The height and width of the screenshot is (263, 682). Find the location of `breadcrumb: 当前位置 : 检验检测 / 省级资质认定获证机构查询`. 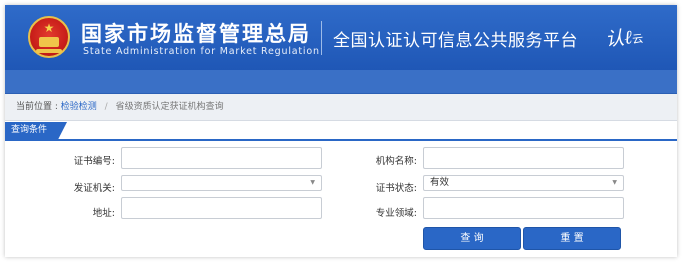

breadcrumb: 当前位置 : 检验检测 / 省级资质认定获证机构查询 is located at coordinates (341, 107).